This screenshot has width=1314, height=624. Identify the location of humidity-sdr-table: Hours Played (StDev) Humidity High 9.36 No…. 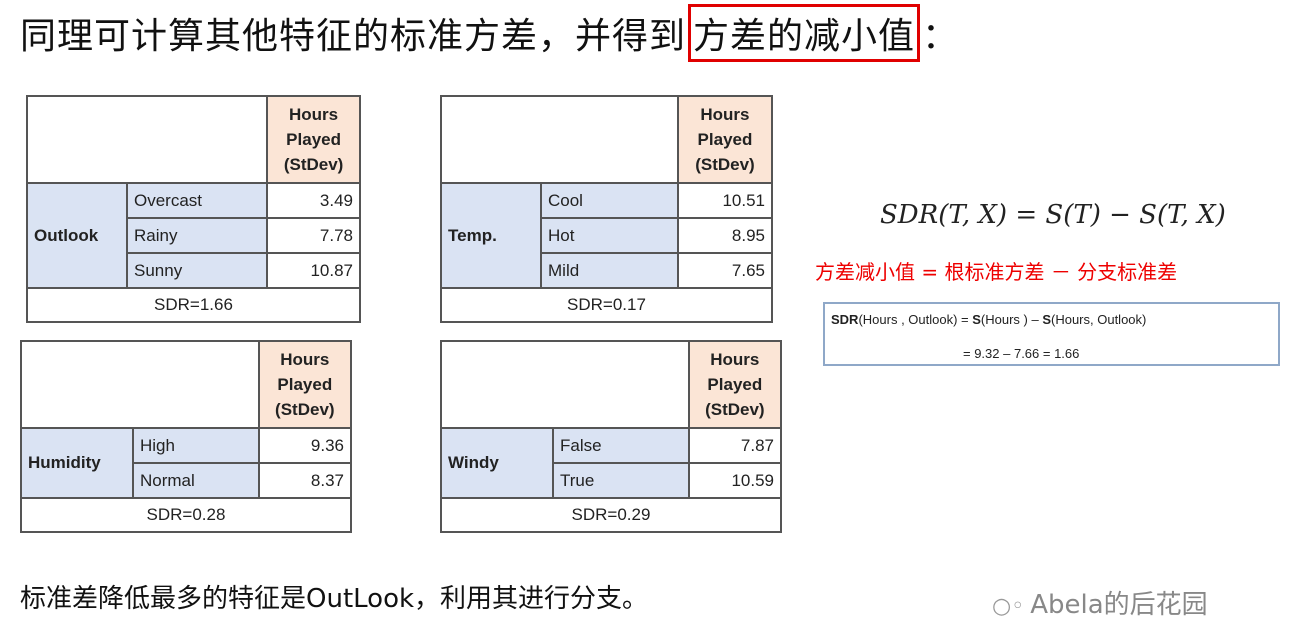
(186, 436).